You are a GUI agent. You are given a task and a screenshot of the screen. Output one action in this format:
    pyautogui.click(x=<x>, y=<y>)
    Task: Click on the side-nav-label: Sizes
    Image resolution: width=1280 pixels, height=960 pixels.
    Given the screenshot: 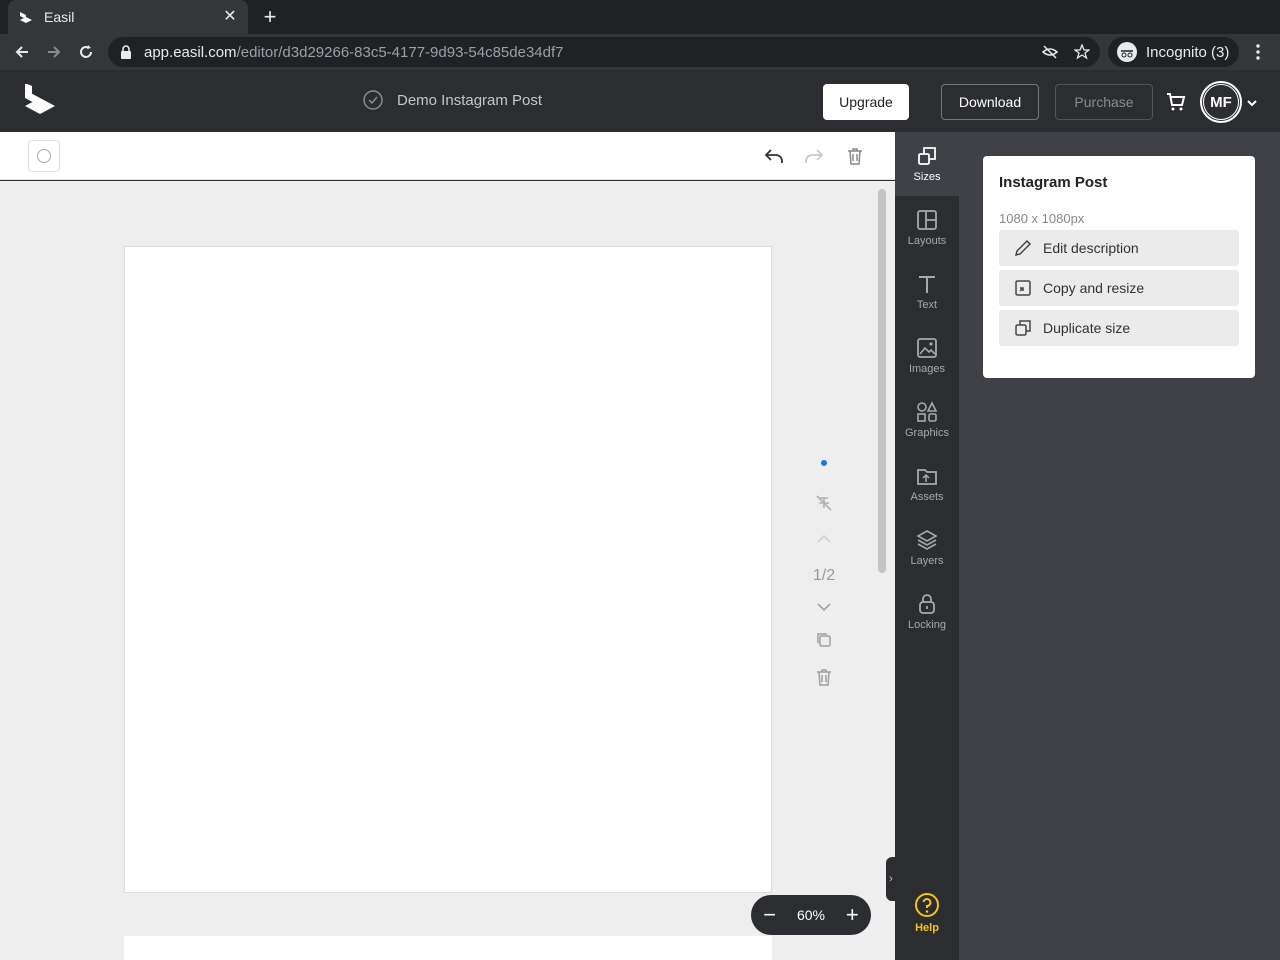 What is the action you would take?
    pyautogui.click(x=927, y=177)
    